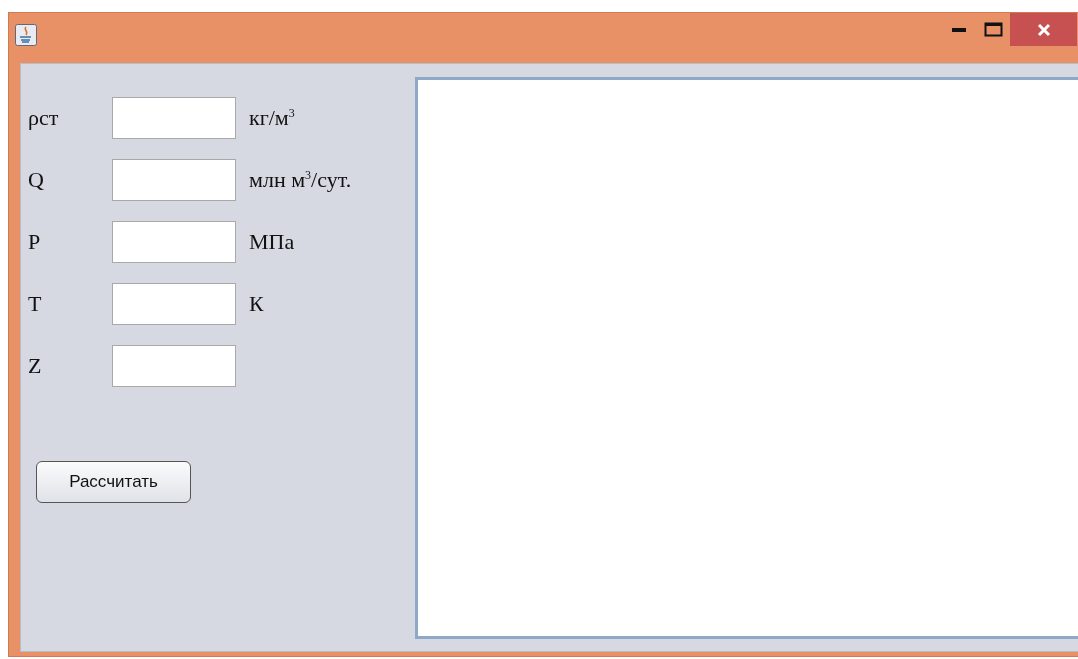 This screenshot has height=659, width=1078. I want to click on field-label: P, so click(35, 242).